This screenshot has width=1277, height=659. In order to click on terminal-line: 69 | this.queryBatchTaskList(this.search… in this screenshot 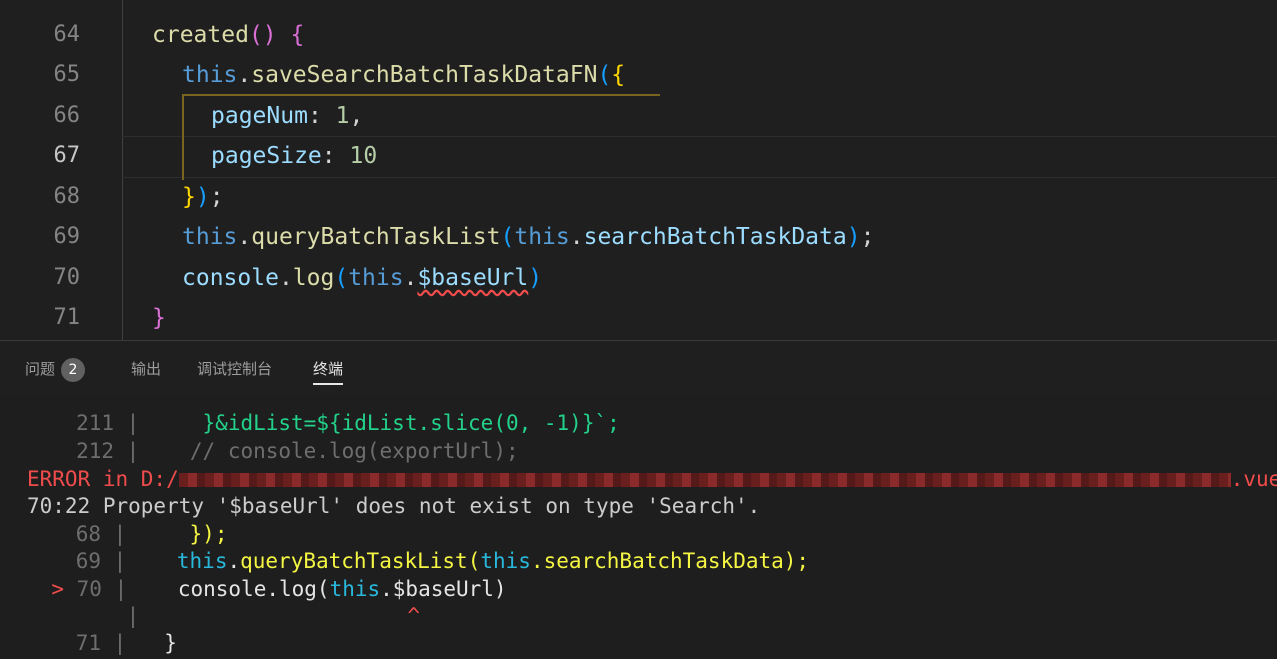, I will do `click(404, 561)`.